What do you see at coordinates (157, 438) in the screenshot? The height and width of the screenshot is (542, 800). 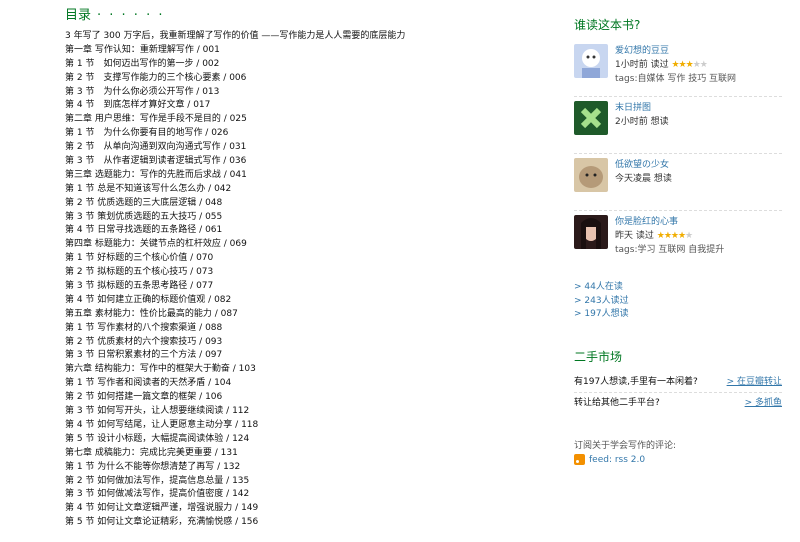 I see `toc-line: 第 5 节 设计小标题，大幅提高阅读体验 / 124` at bounding box center [157, 438].